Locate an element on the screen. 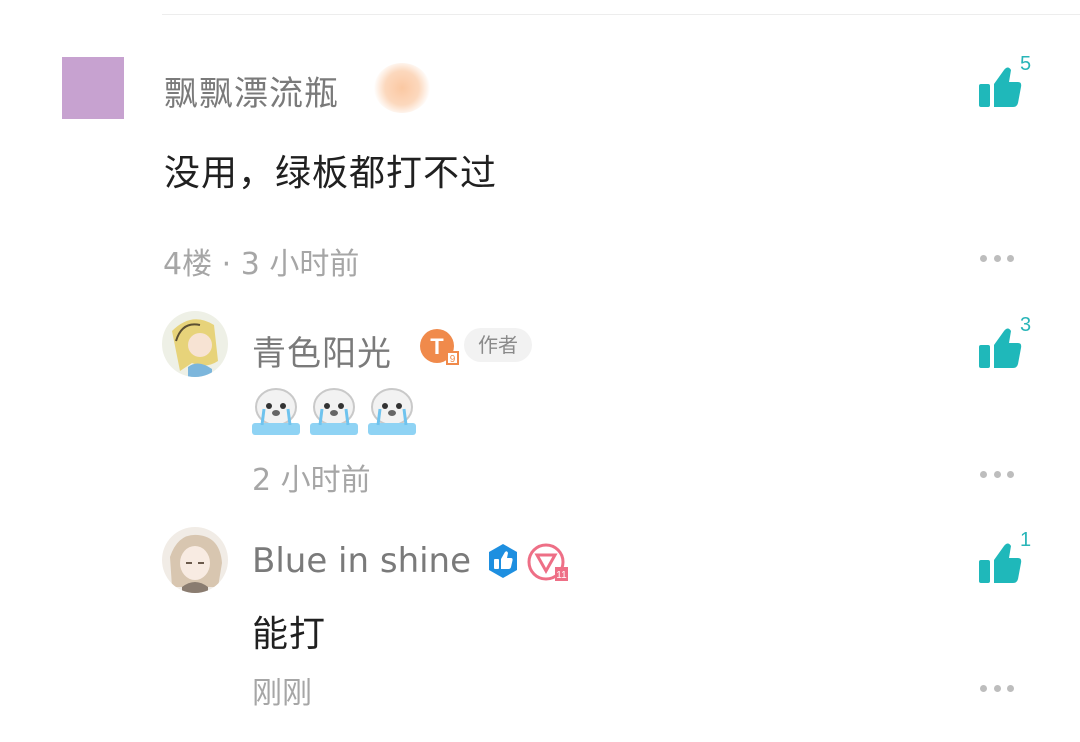  comment-meta: 2 小时前 is located at coordinates (311, 480).